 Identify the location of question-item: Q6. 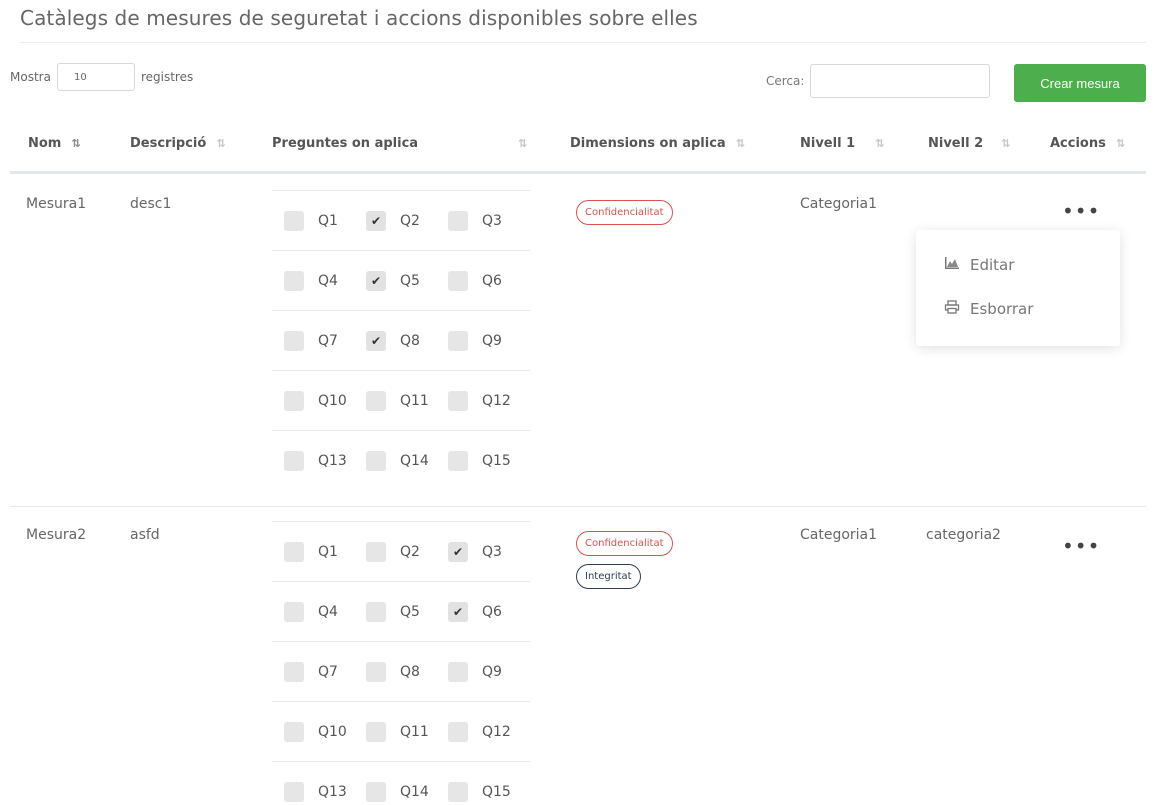
(489, 280).